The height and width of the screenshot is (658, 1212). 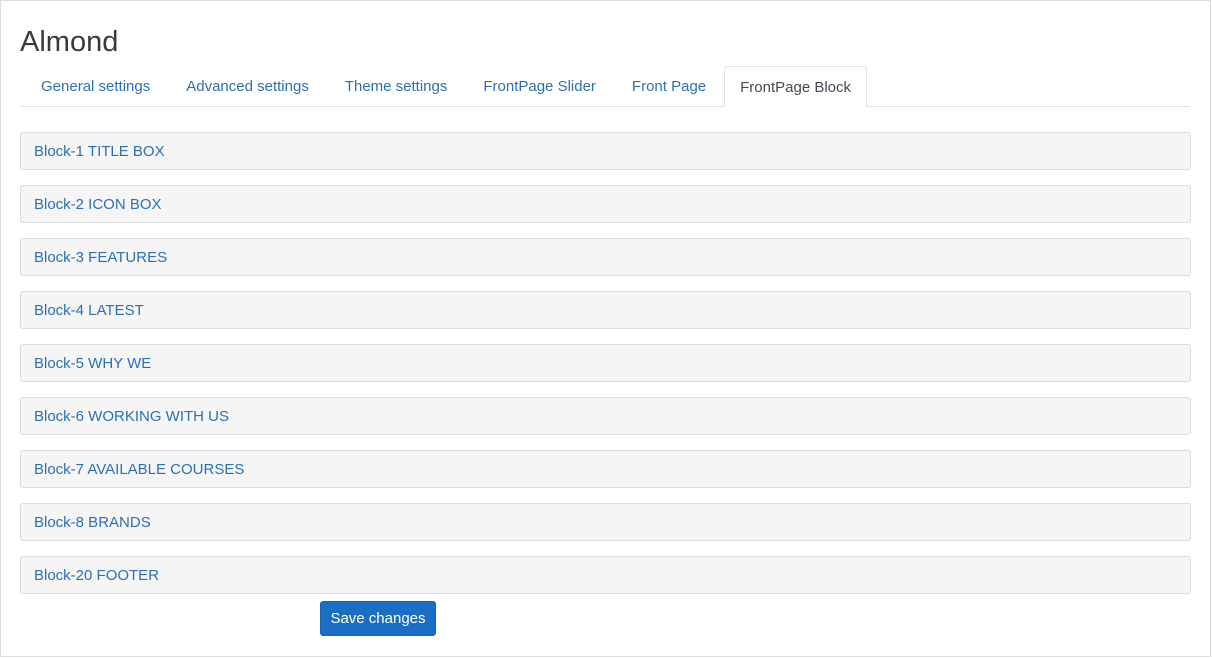 I want to click on block-section-label: Block-7 AVAILABLE COURSES, so click(x=139, y=469).